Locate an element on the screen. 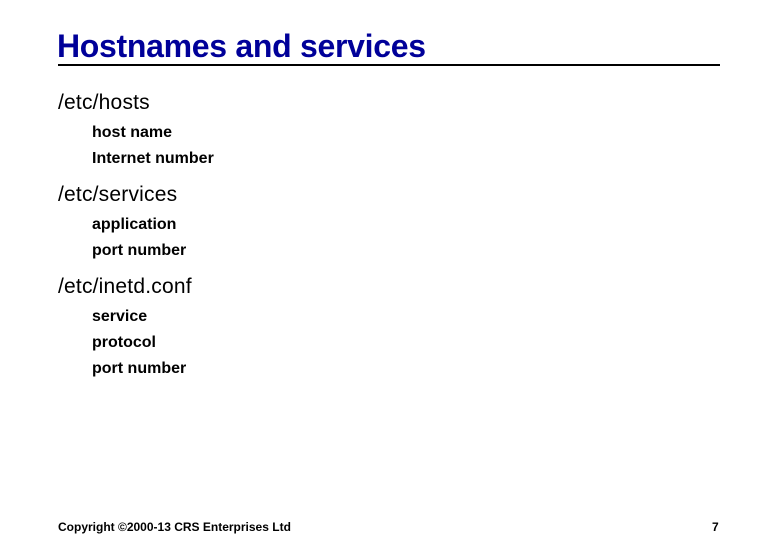  list-item: Internet number is located at coordinates (153, 158).